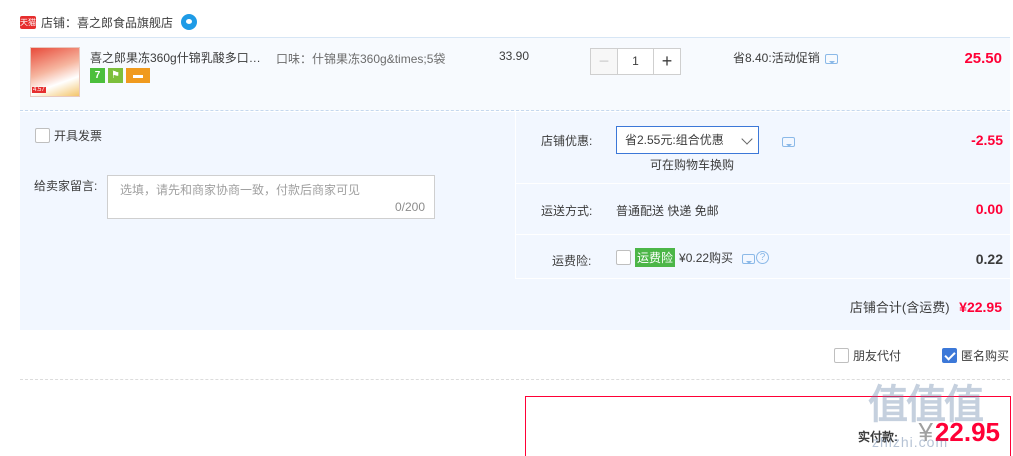  Describe the element at coordinates (28, 22) in the screenshot. I see `tmall-icon: 天猫` at that location.